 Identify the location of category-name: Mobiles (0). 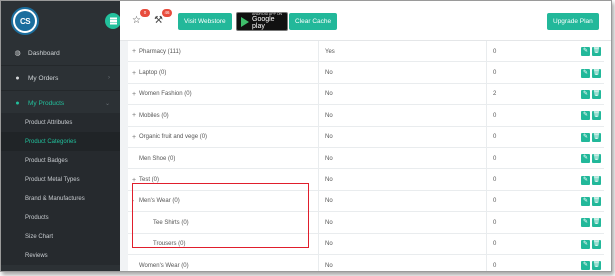
(154, 116).